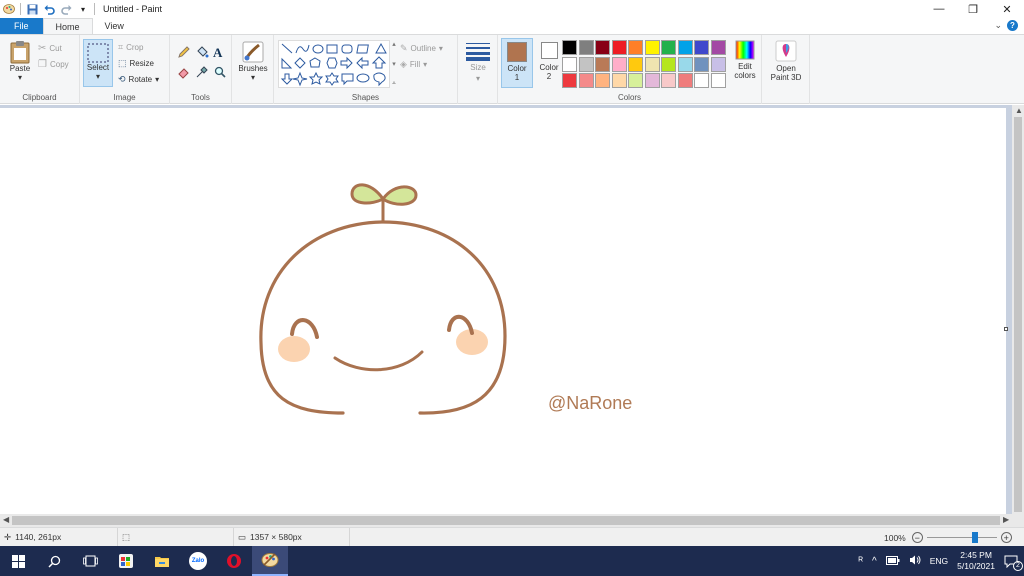  Describe the element at coordinates (121, 46) in the screenshot. I see `crop-icon: ⌗` at that location.